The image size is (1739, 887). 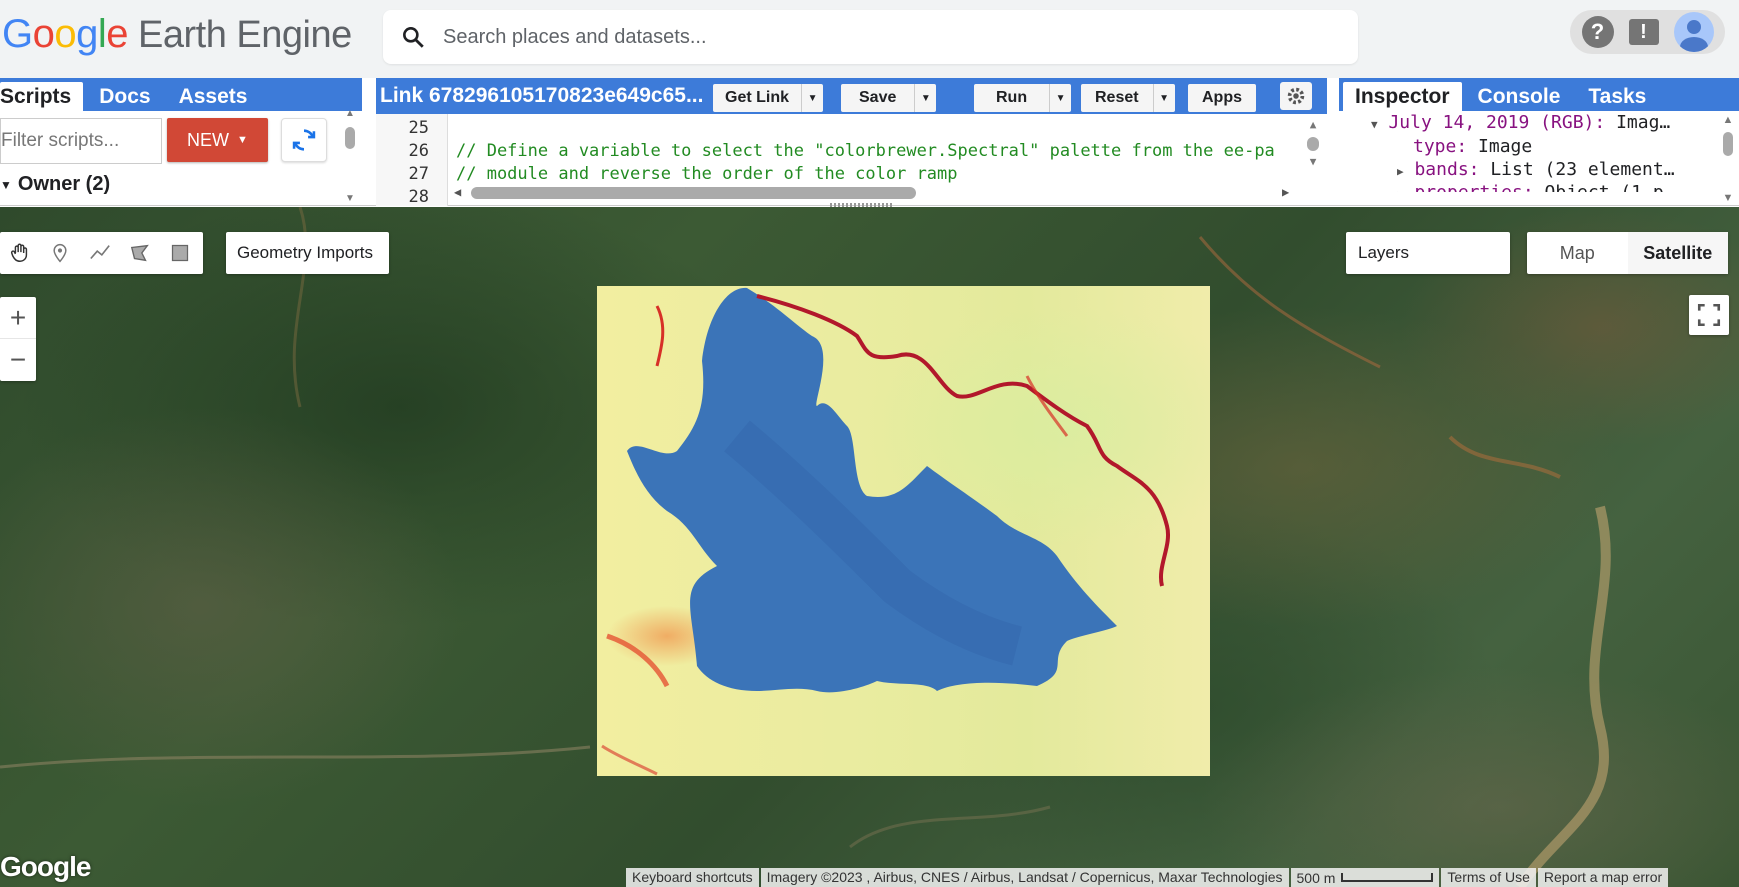 I want to click on get-link-button: Get Link ▼, so click(x=768, y=98).